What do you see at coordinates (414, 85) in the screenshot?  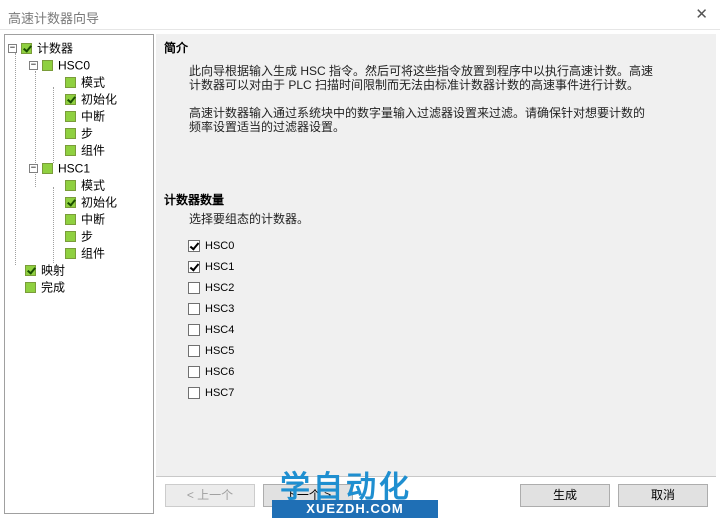 I see `intro-text: 计数器可以对由于 PLC 扫描时间限制而无法由标准计数器计数的高速事件进行计数。` at bounding box center [414, 85].